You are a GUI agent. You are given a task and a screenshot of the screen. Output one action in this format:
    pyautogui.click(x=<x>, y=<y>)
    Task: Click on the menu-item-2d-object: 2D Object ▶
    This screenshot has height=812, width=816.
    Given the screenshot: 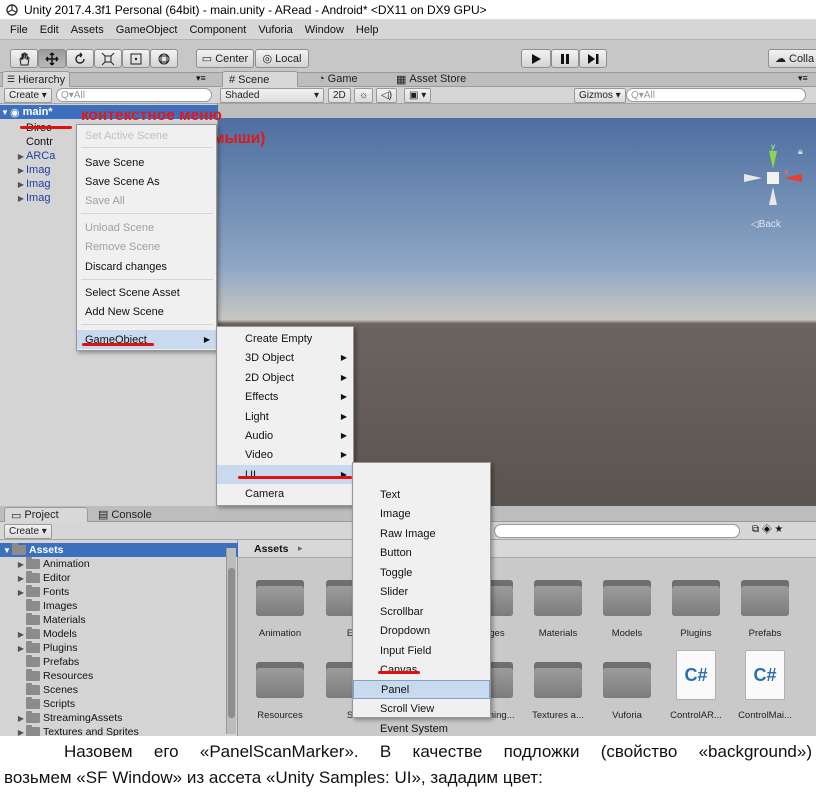 What is the action you would take?
    pyautogui.click(x=285, y=377)
    